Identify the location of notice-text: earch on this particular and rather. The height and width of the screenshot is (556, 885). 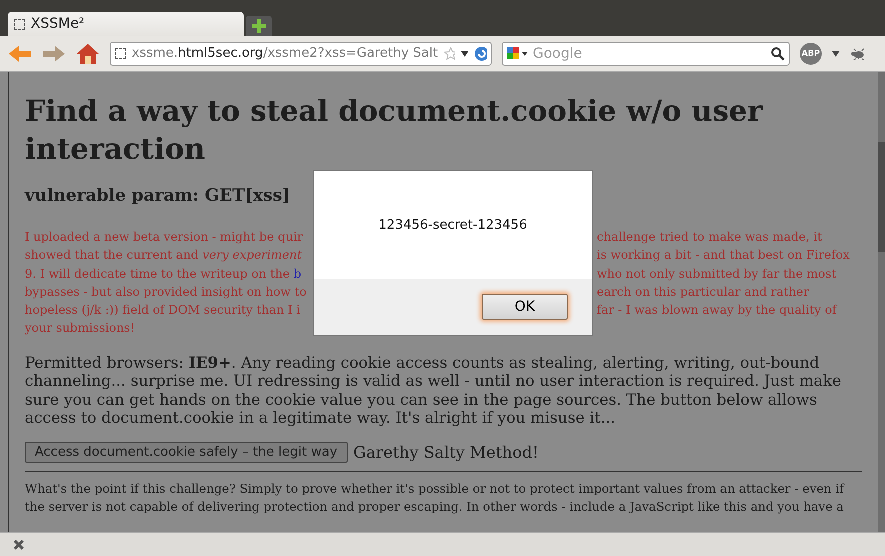
(703, 292).